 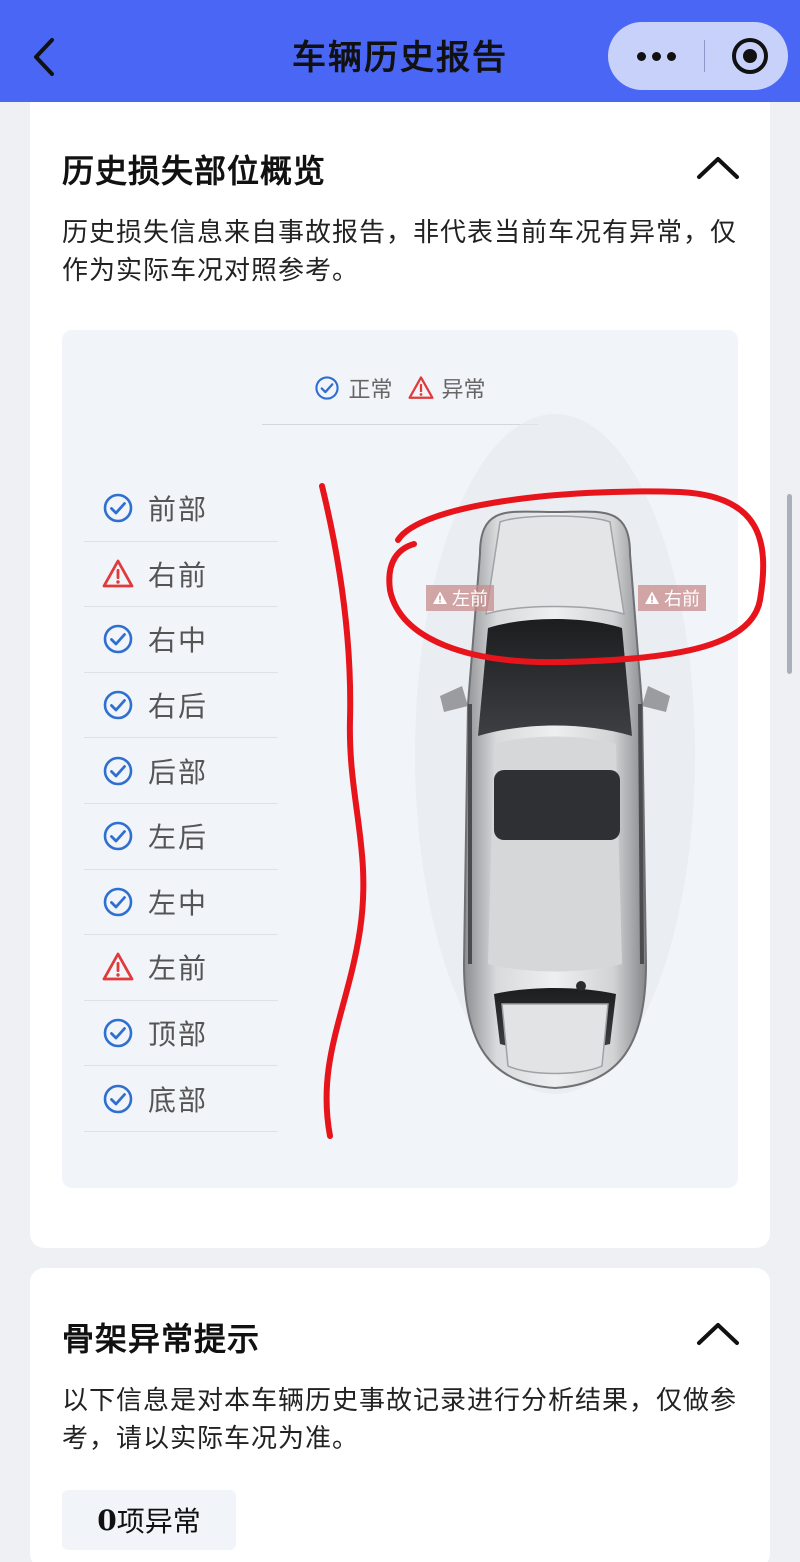 I want to click on part-row: 左前, so click(x=181, y=968).